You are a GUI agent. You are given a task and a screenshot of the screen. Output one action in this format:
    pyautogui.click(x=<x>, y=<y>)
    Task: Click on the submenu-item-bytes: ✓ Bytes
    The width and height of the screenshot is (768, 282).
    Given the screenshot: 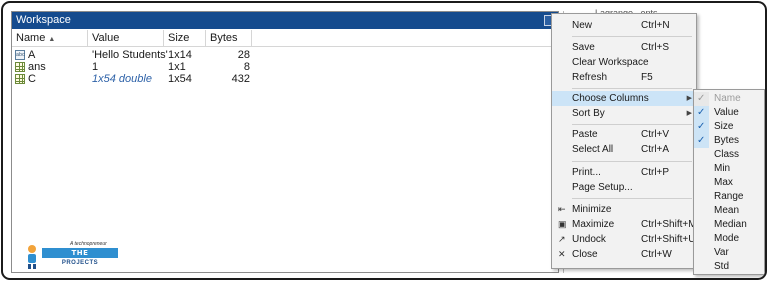 What is the action you would take?
    pyautogui.click(x=729, y=141)
    